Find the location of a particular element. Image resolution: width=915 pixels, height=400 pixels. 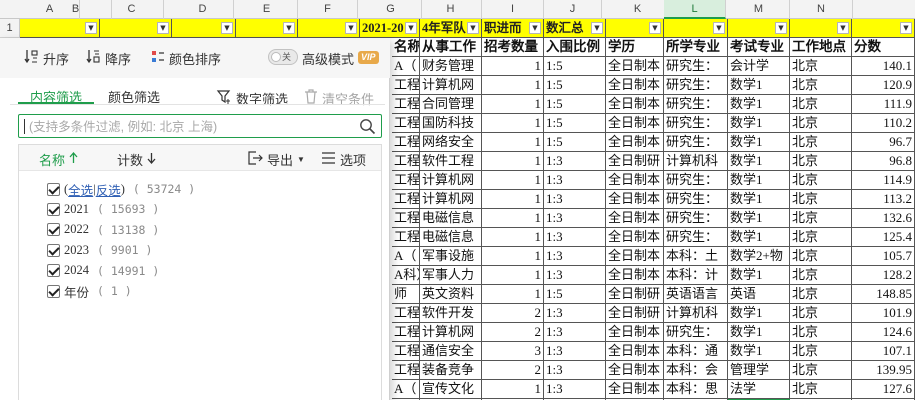

table-cell: 114.9 is located at coordinates (883, 180).